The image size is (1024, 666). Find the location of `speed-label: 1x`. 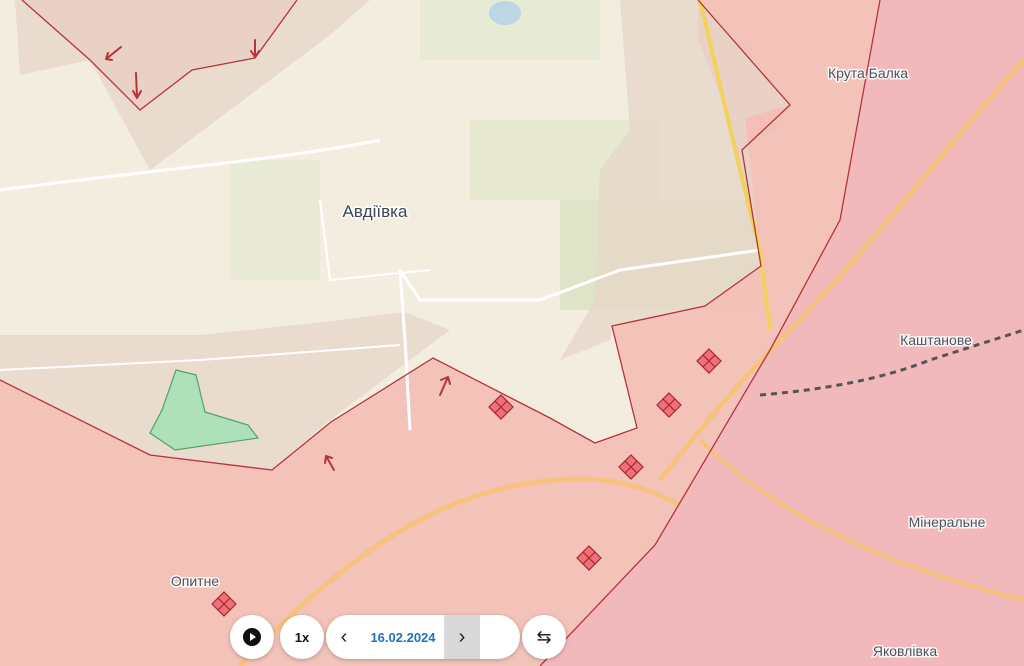

speed-label: 1x is located at coordinates (302, 637).